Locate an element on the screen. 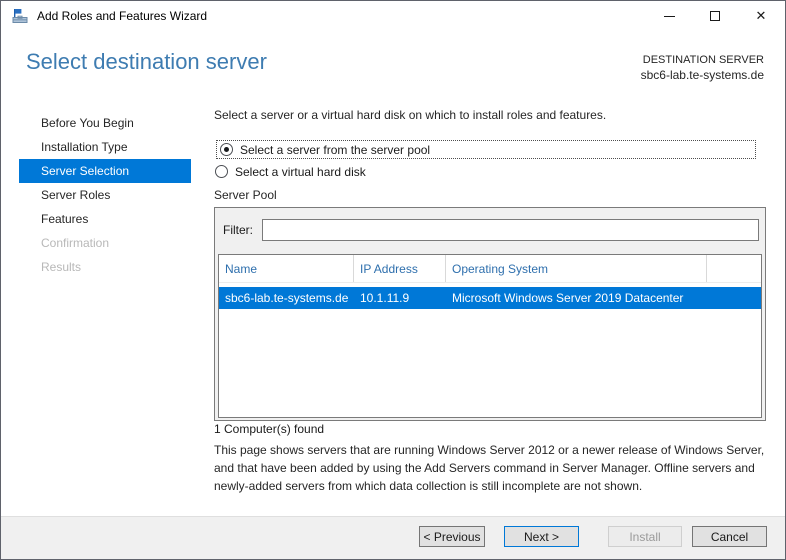 The height and width of the screenshot is (560, 786). maximize-button is located at coordinates (715, 16).